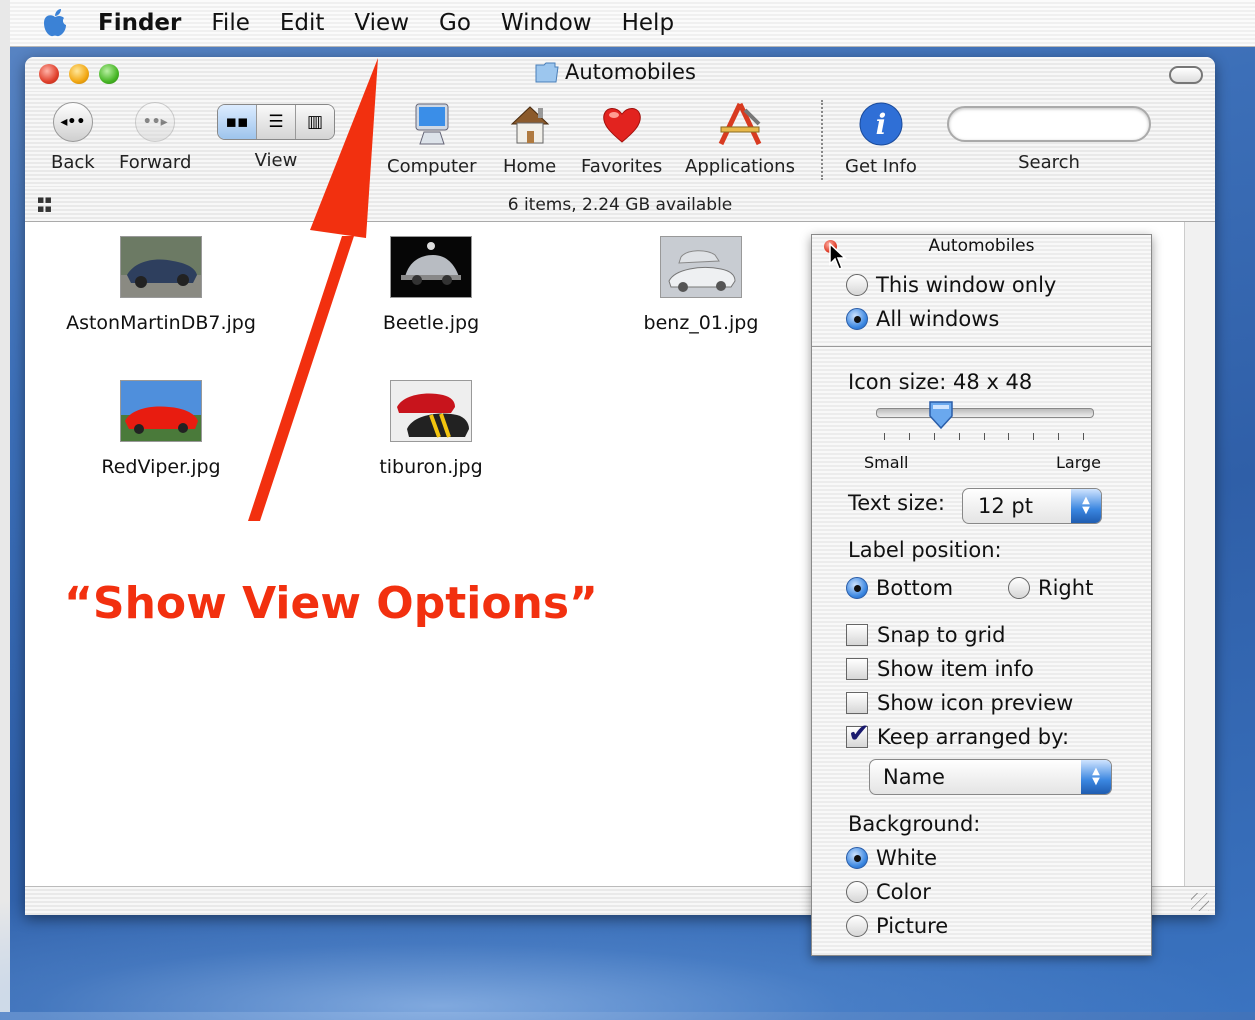 The height and width of the screenshot is (1020, 1255). I want to click on large-label: Large, so click(1079, 462).